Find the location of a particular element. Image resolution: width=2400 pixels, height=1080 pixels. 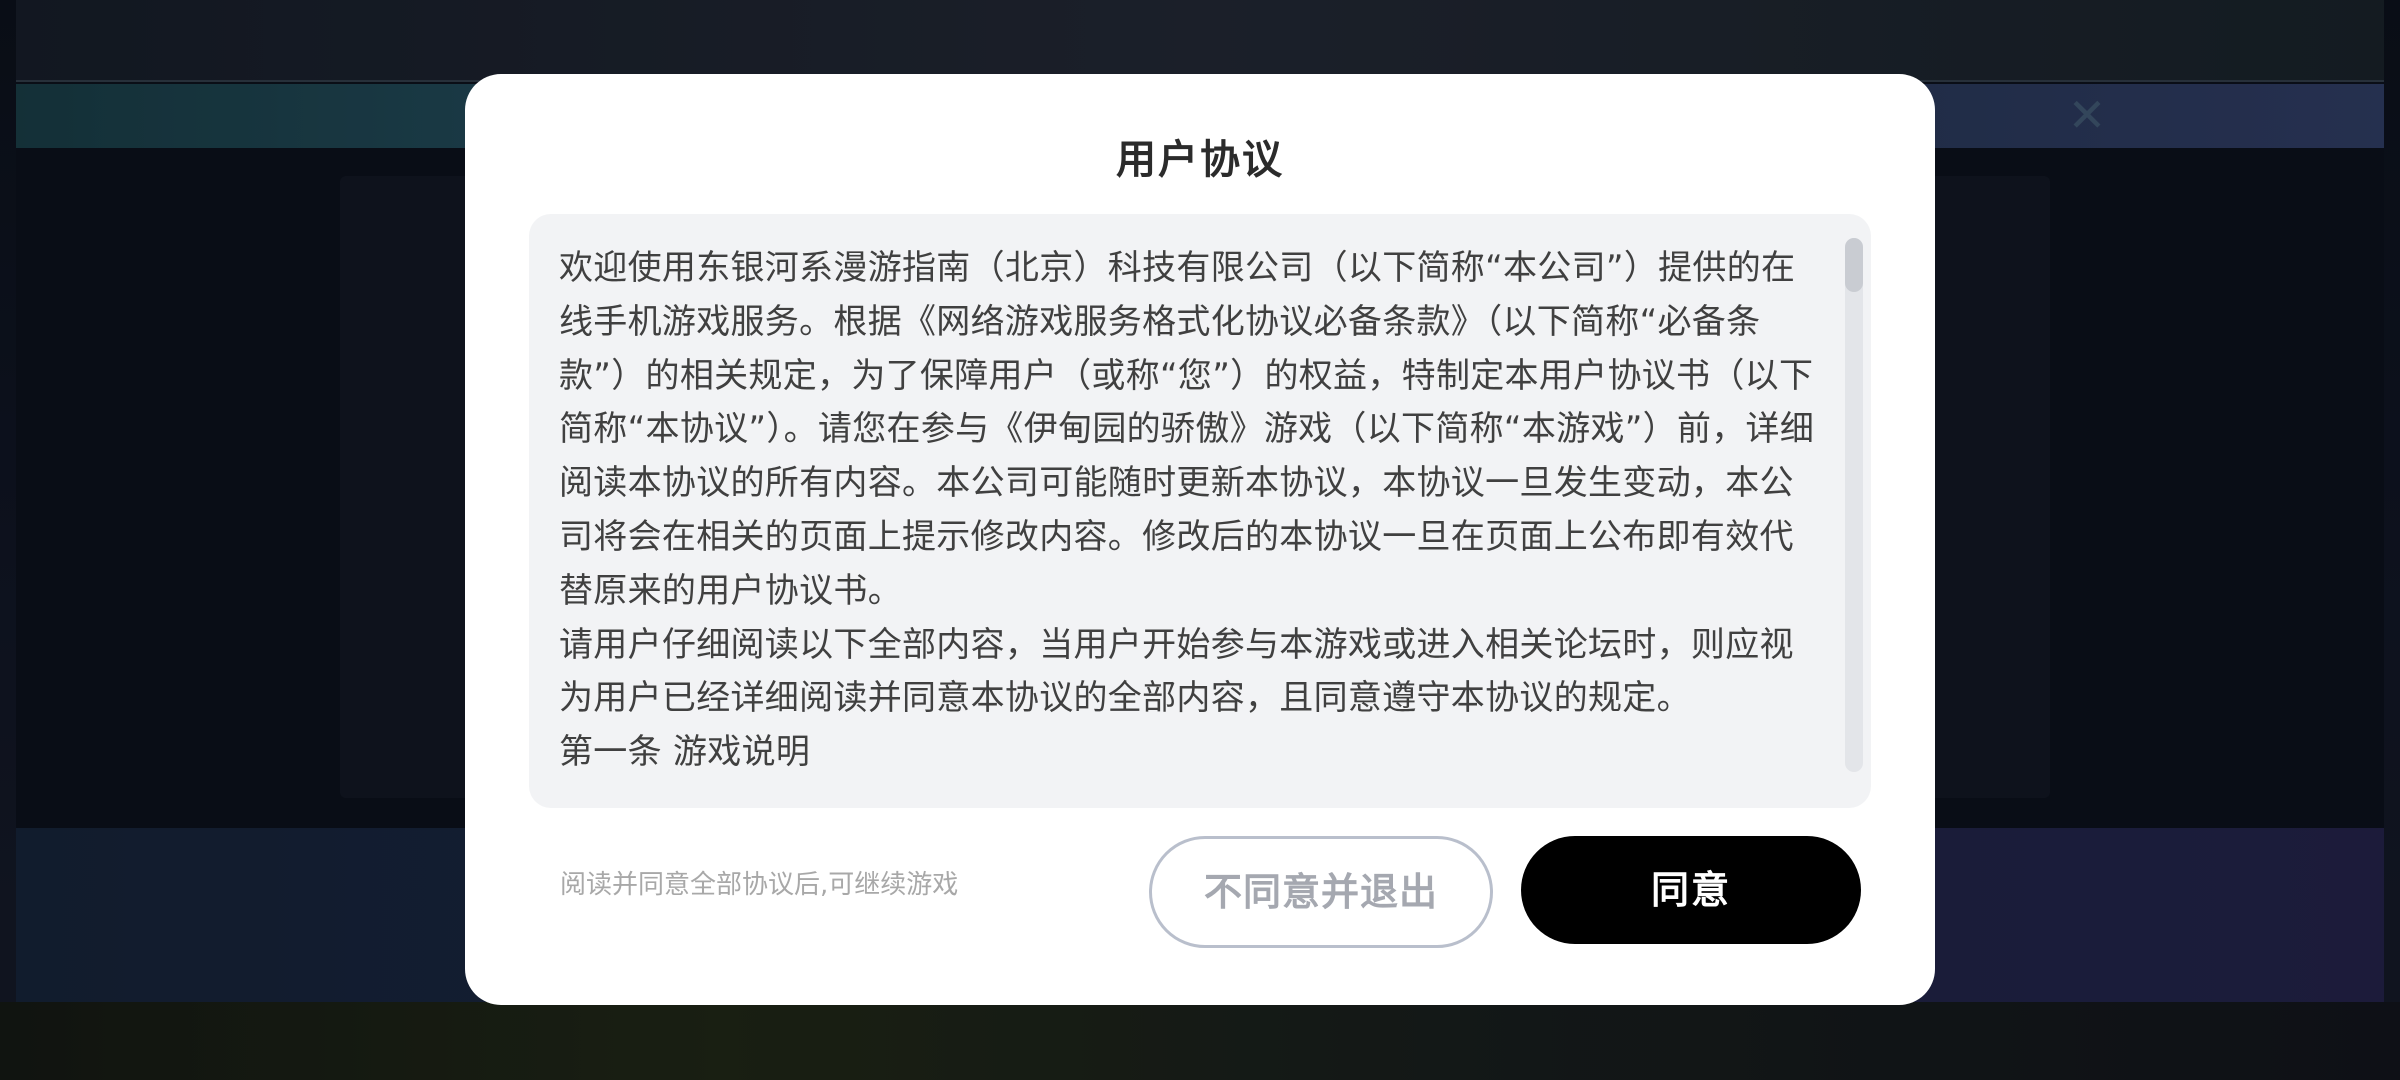

scrollbar-thumb is located at coordinates (1854, 265).